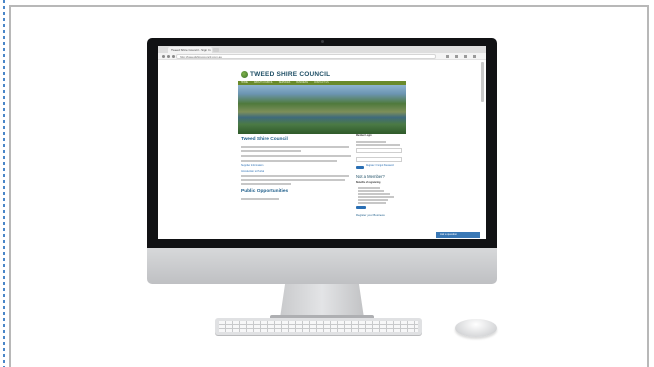  I want to click on register-business-link: Register your Business, so click(370, 215).